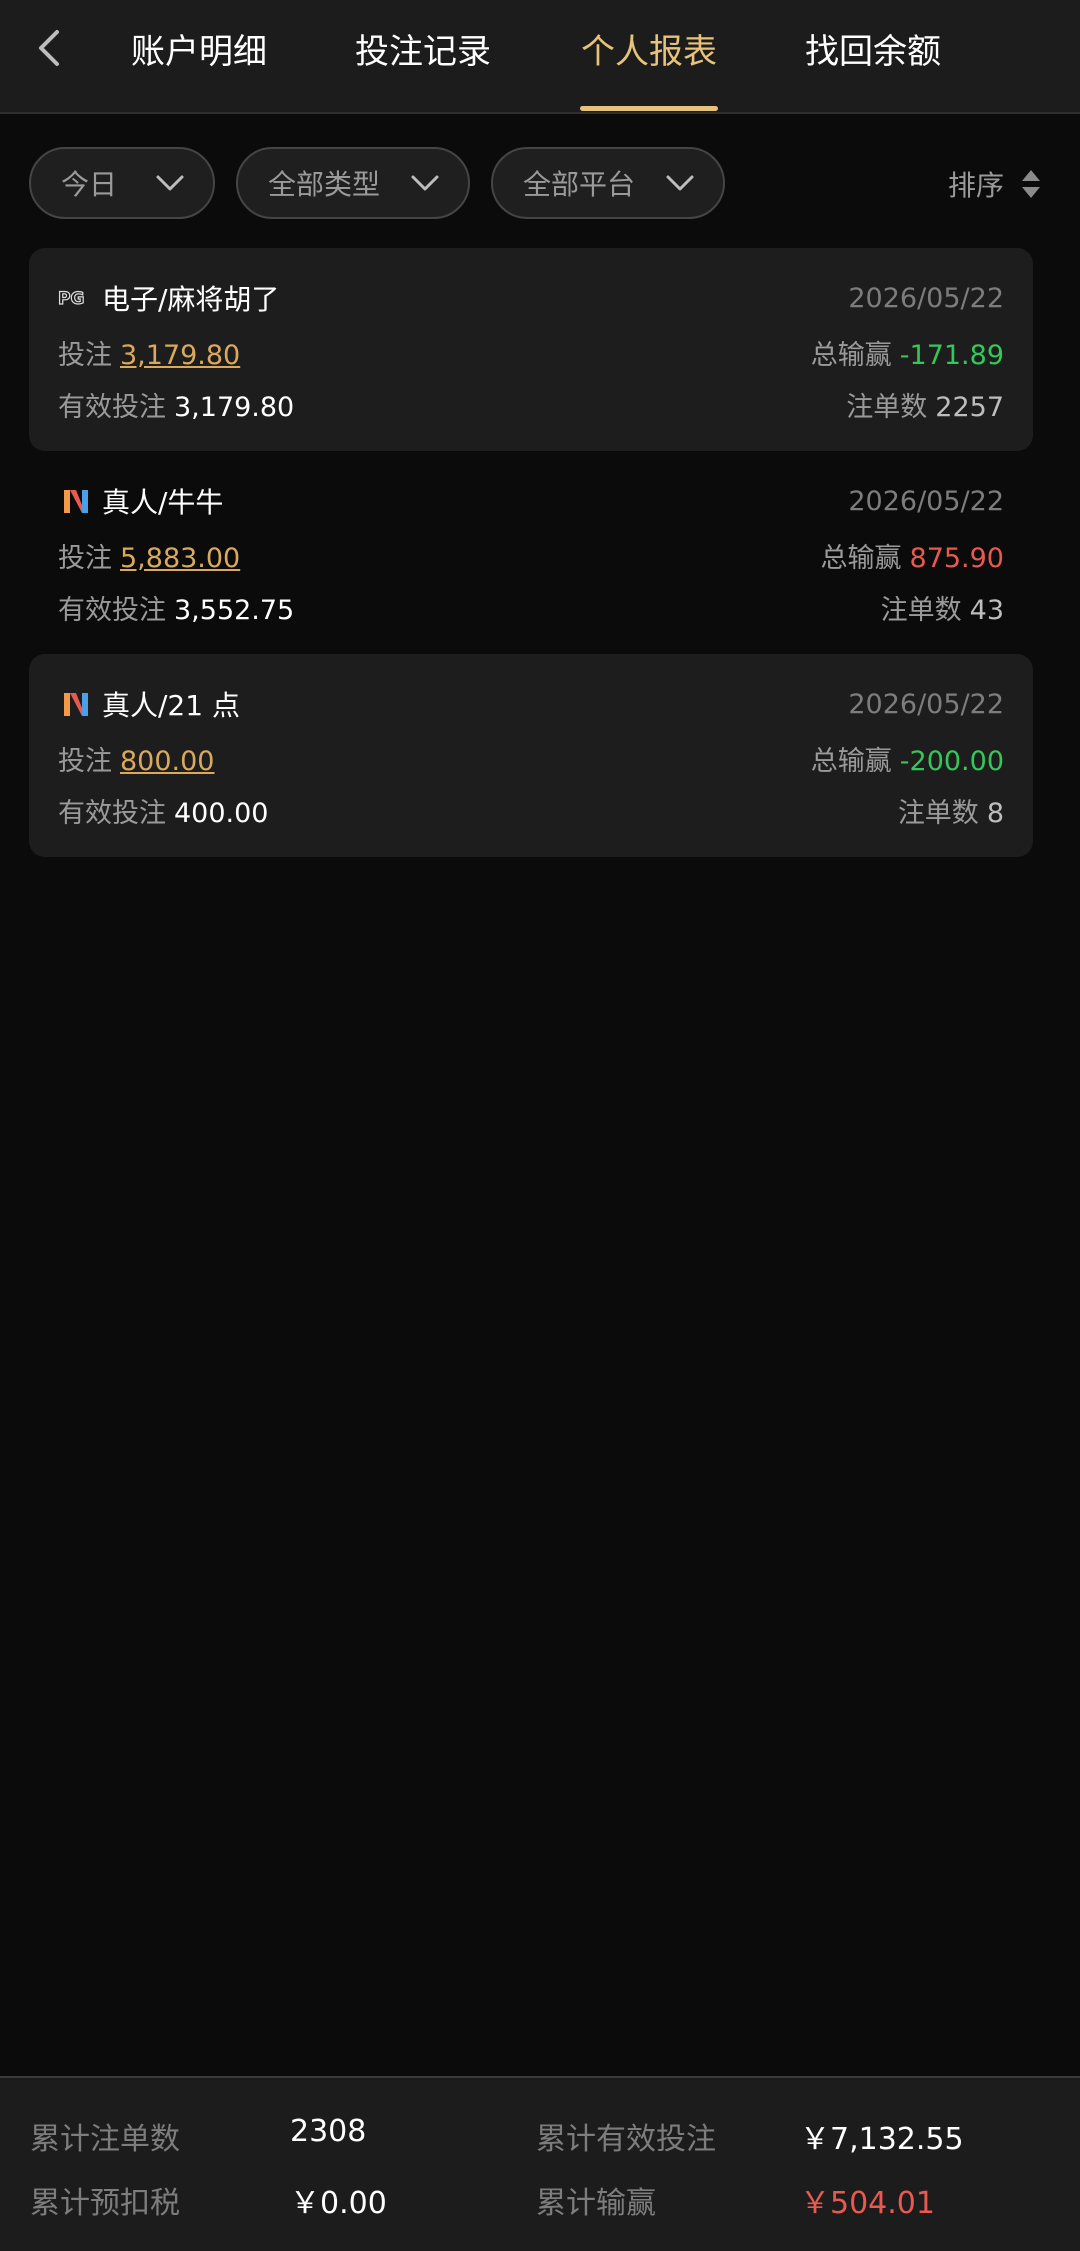  What do you see at coordinates (579, 184) in the screenshot?
I see `platform-filter-label: 全部平台` at bounding box center [579, 184].